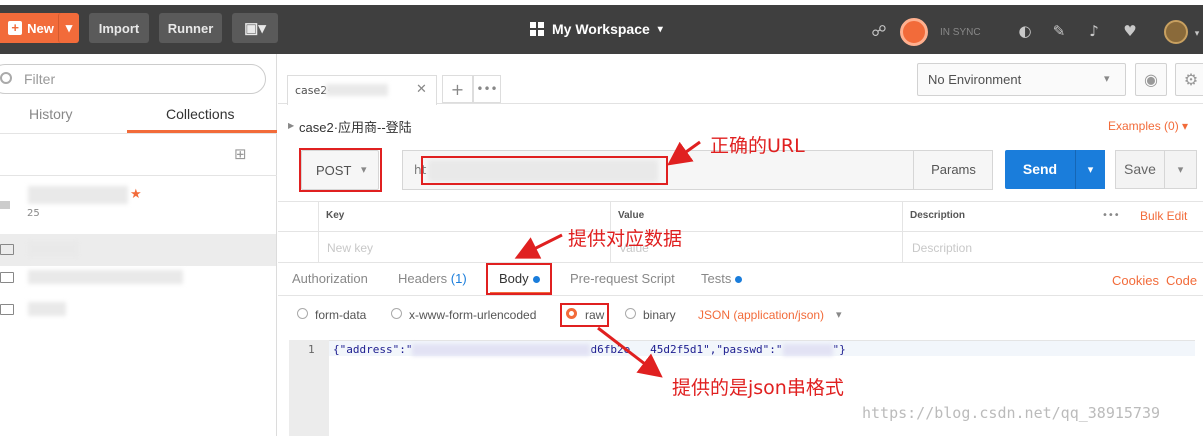 The width and height of the screenshot is (1203, 436). What do you see at coordinates (1011, 413) in the screenshot?
I see `watermark: https://blog.csdn.net/qq_38915739` at bounding box center [1011, 413].